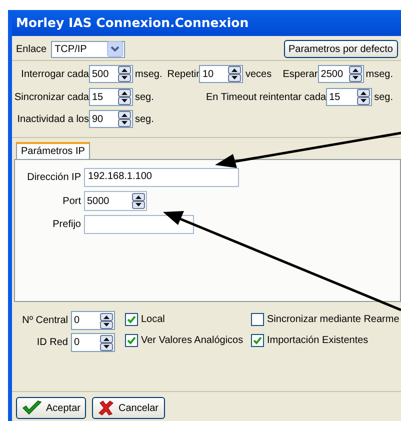 The image size is (401, 421). I want to click on field-label: Sincronizar cada, so click(51, 97).